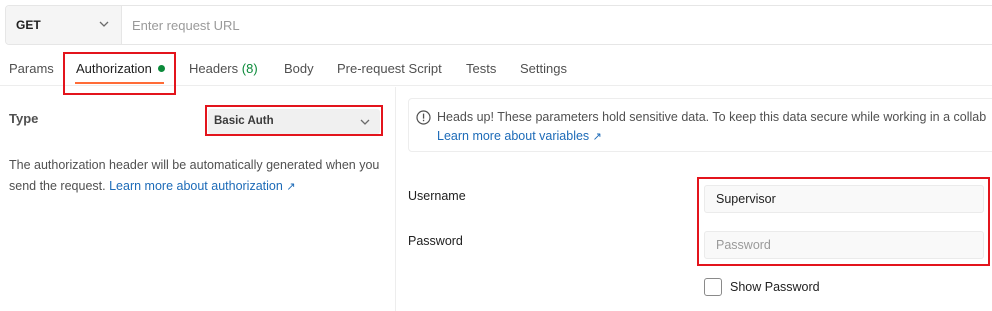 Image resolution: width=992 pixels, height=311 pixels. I want to click on auth-type-label: Type, so click(24, 118).